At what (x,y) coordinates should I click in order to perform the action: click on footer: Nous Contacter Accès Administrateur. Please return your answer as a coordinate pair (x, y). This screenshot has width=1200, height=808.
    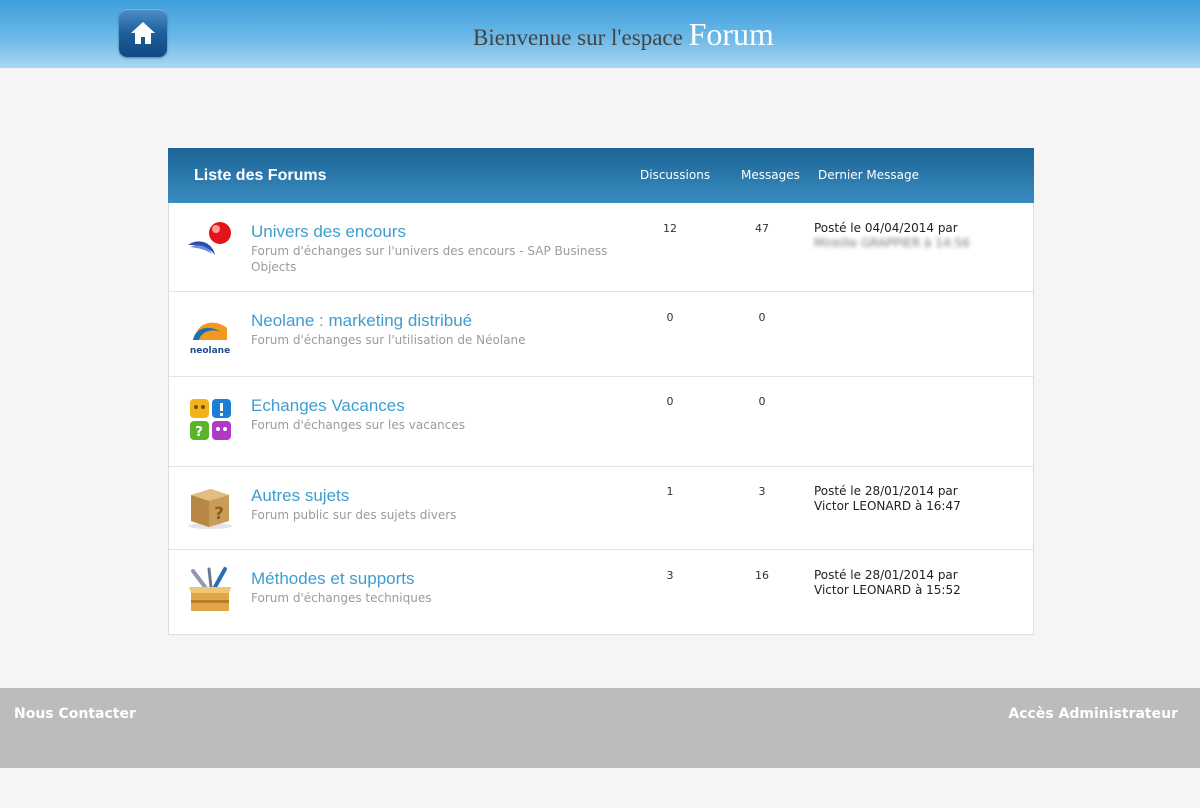
    Looking at the image, I should click on (600, 728).